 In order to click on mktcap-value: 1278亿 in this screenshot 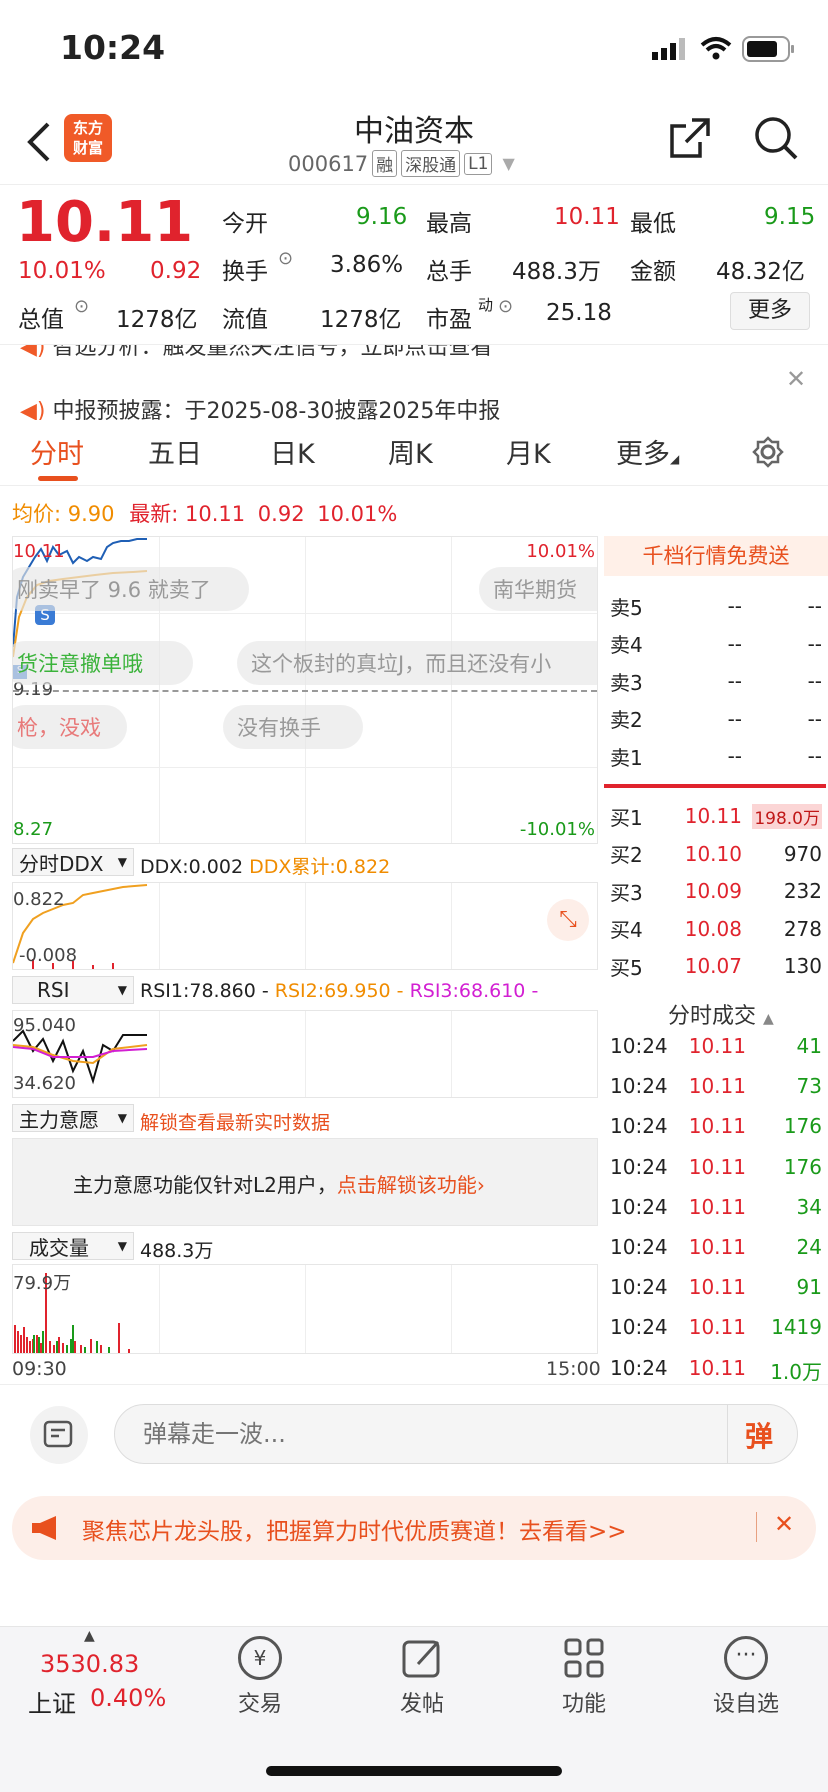, I will do `click(157, 320)`.